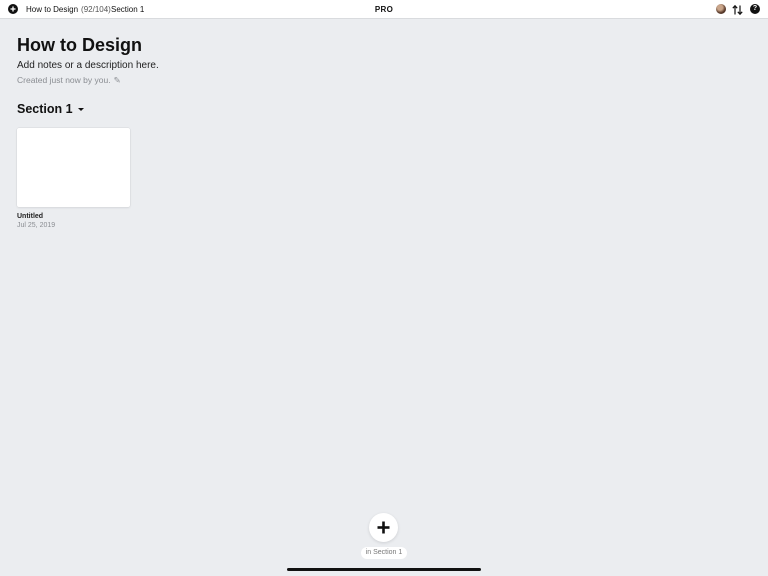 The width and height of the screenshot is (768, 576). I want to click on plan-badge: PRO, so click(384, 9).